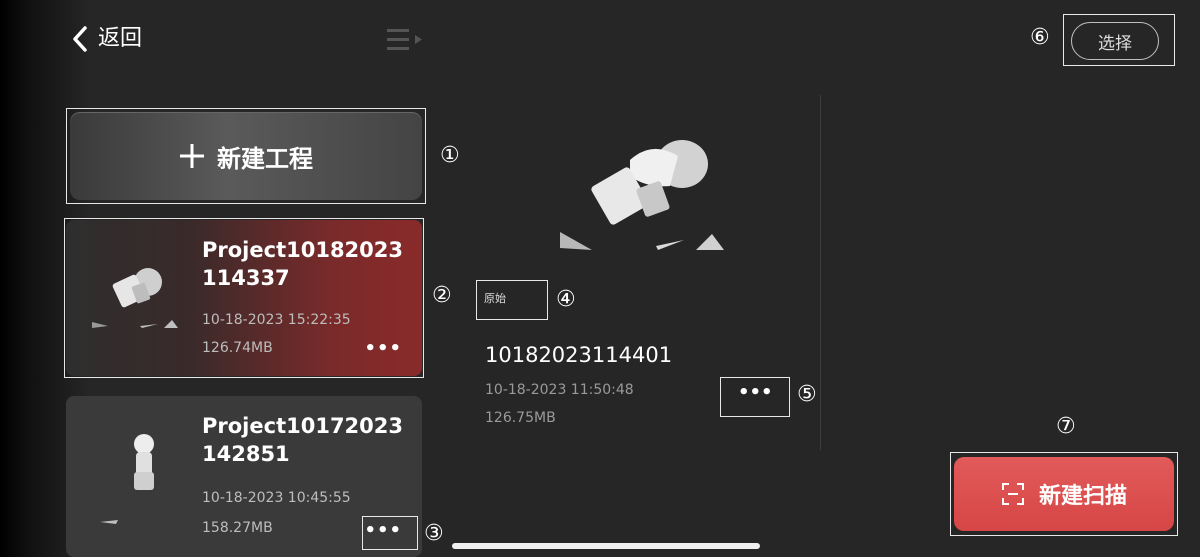  Describe the element at coordinates (1040, 37) in the screenshot. I see `annotation-6: ⑥` at that location.